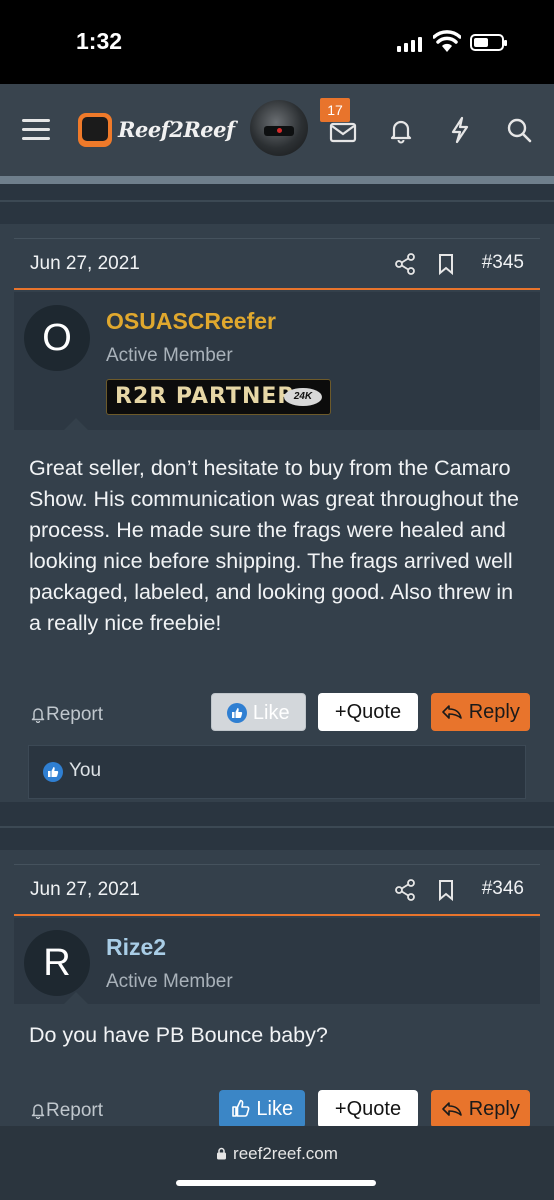 Image resolution: width=554 pixels, height=1200 pixels. Describe the element at coordinates (277, 264) in the screenshot. I see `post-header: Jun 27, 2021 #345` at that location.